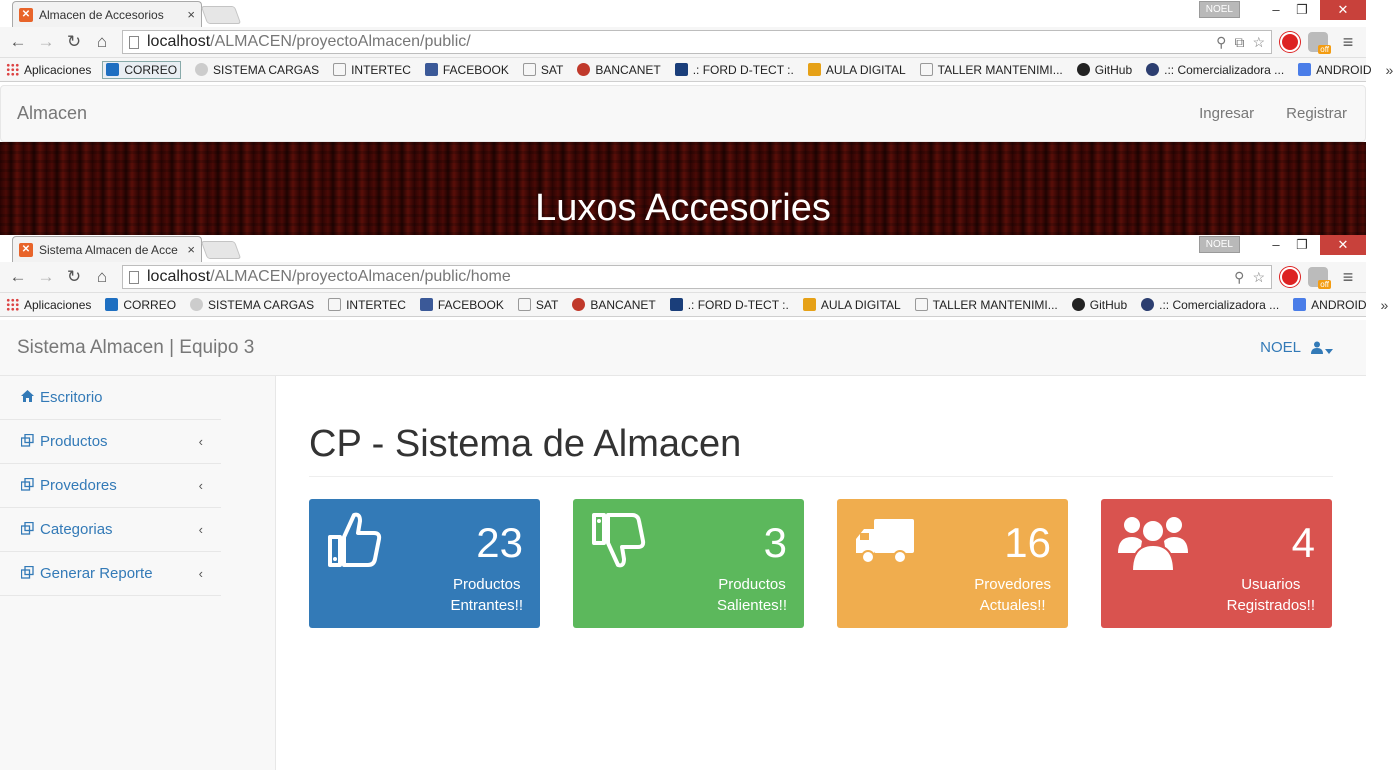  Describe the element at coordinates (52, 113) in the screenshot. I see `navbar-brand: Almacen` at that location.